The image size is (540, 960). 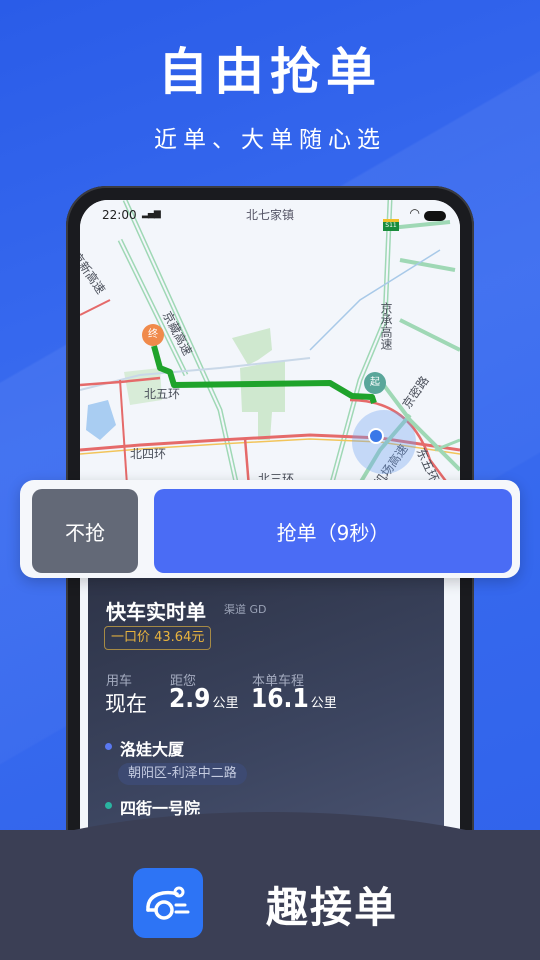 I want to click on origin-pin-icon: 起, so click(x=375, y=383).